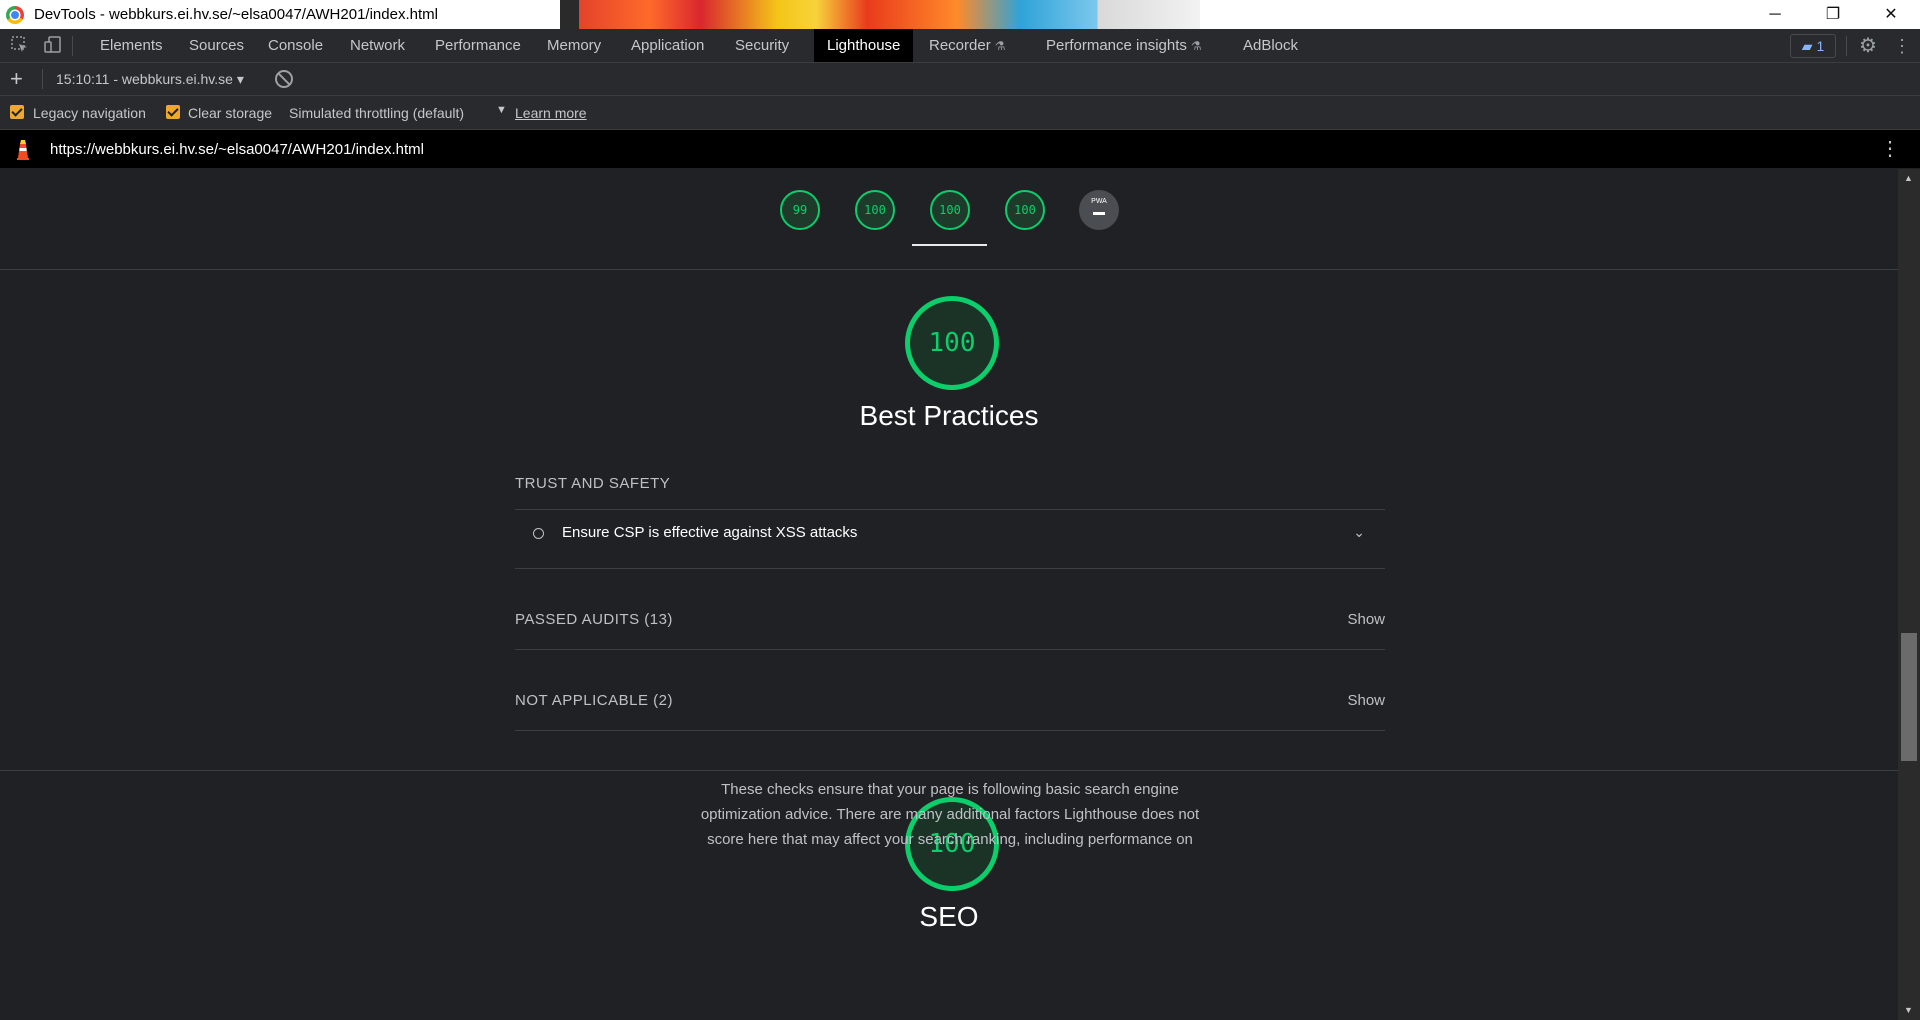 This screenshot has width=1920, height=1020. I want to click on tab-recorder-label: Recorder, so click(960, 45).